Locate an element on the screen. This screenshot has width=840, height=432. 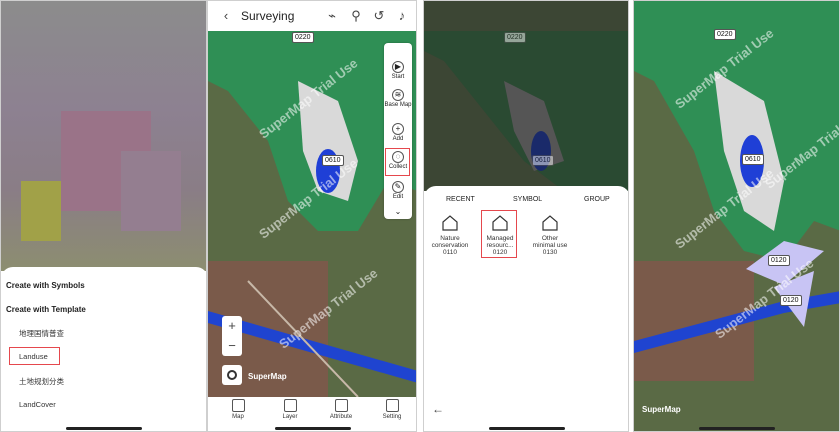
tool-strip: ▶ Start ≋ Base Map + Add ◌ Collect ✎ Edit ⌄ is located at coordinates (398, 131).